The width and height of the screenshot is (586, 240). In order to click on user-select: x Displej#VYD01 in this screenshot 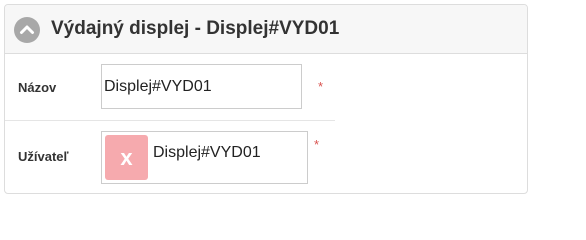, I will do `click(204, 157)`.